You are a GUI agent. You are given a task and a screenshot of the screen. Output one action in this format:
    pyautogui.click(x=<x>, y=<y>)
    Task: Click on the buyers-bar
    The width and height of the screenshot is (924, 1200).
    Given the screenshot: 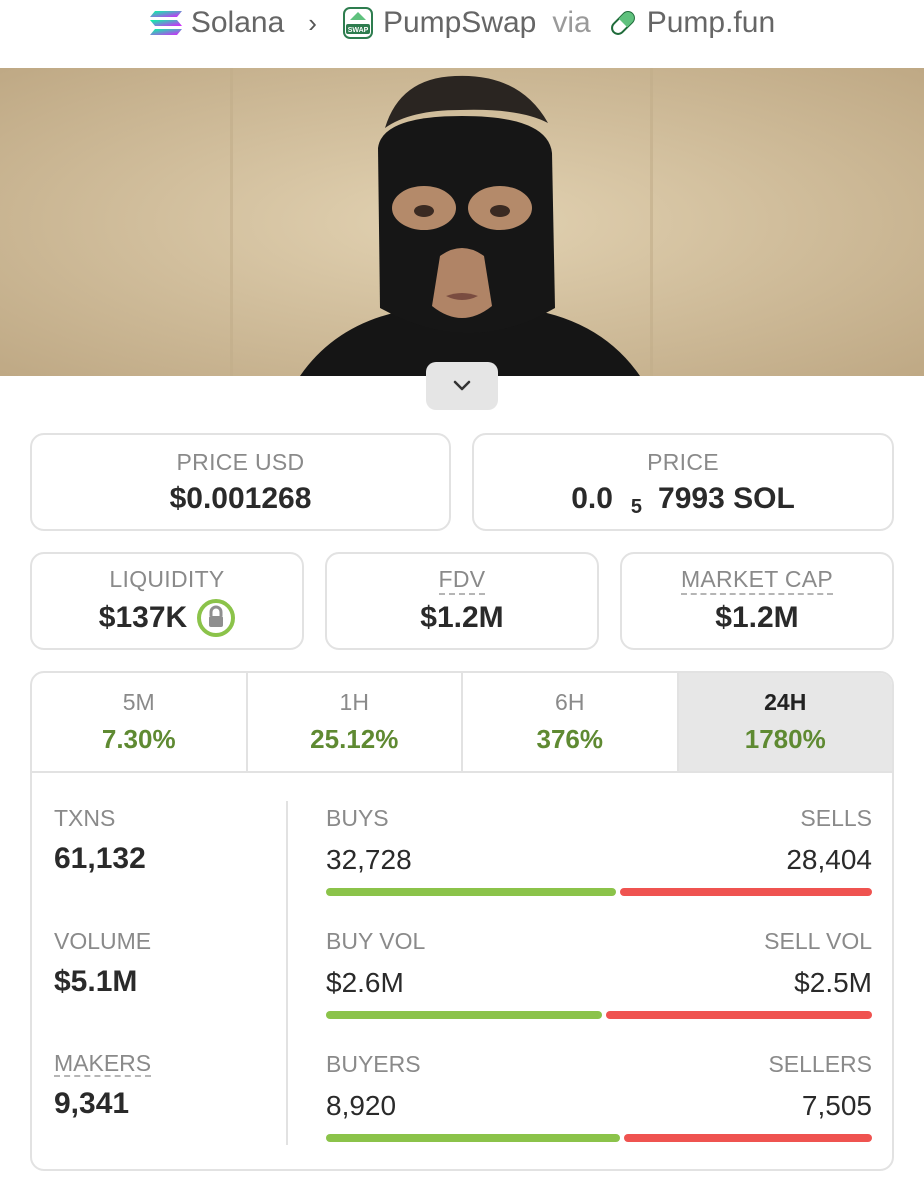 What is the action you would take?
    pyautogui.click(x=473, y=1138)
    